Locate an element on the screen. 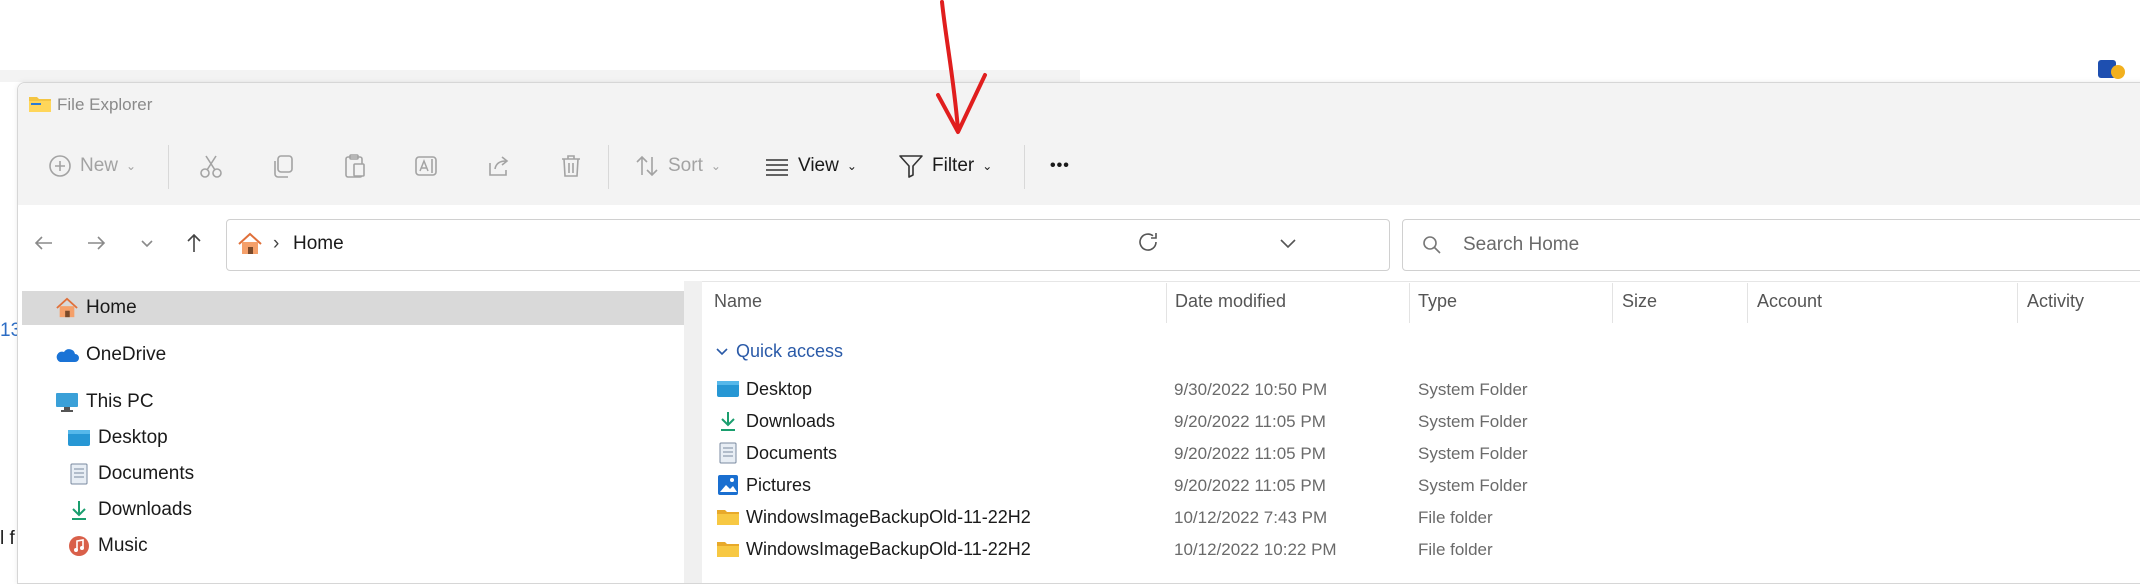  column-header-size: Size is located at coordinates (1639, 301).